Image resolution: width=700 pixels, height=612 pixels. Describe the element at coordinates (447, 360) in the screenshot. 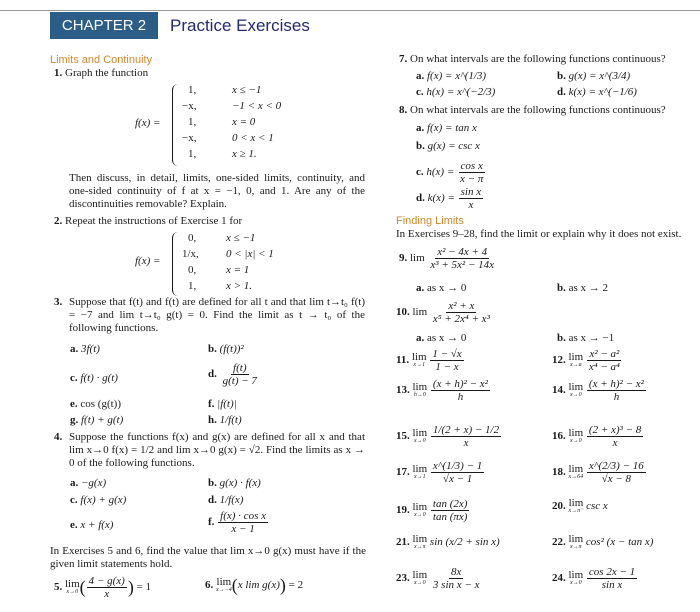

I see `limit-expression: 1 − √x 1 − x` at that location.